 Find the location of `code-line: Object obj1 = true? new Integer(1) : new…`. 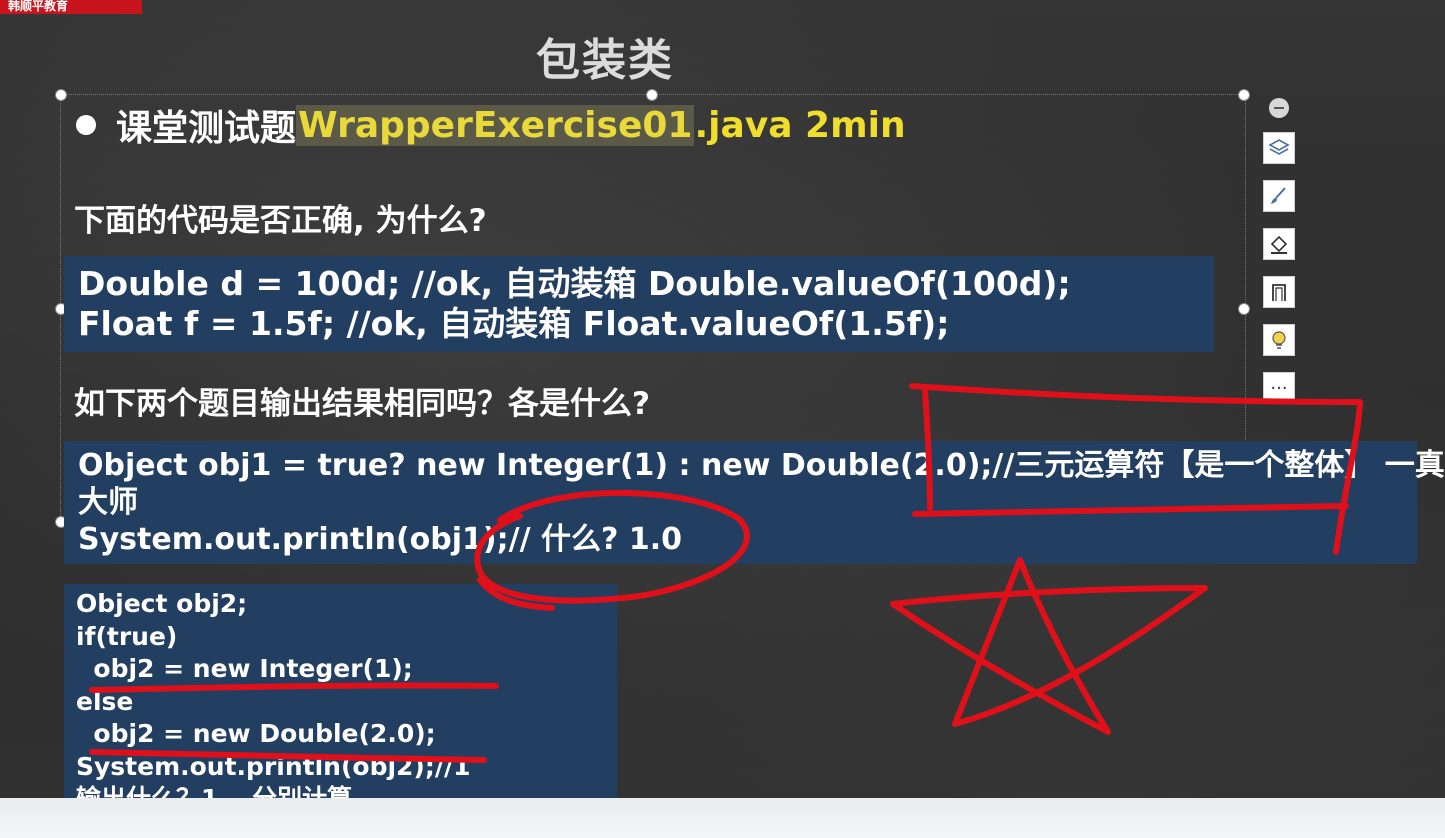

code-line: Object obj1 = true? new Integer(1) : new… is located at coordinates (761, 465).